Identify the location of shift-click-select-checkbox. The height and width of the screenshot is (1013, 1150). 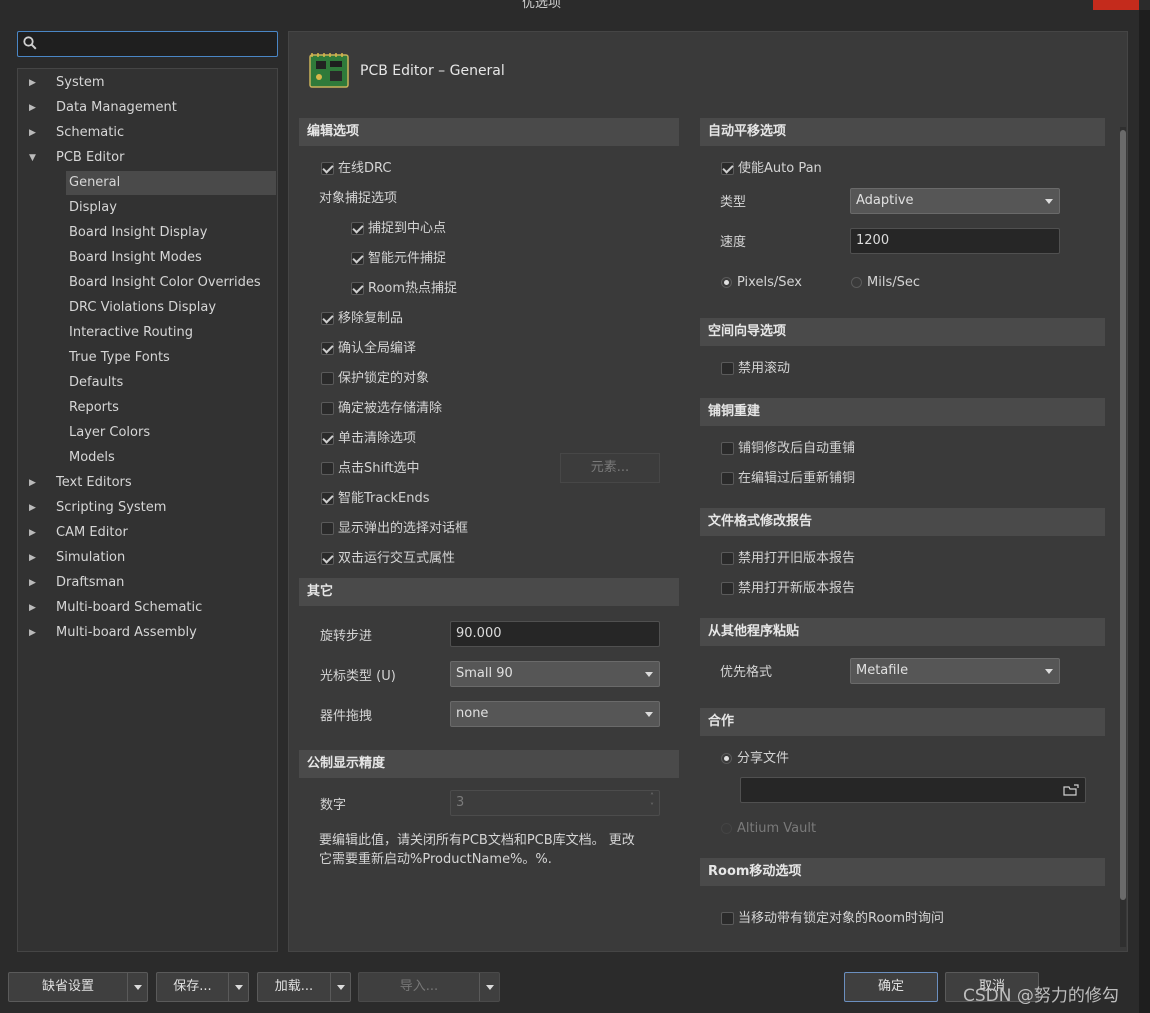
(327, 468).